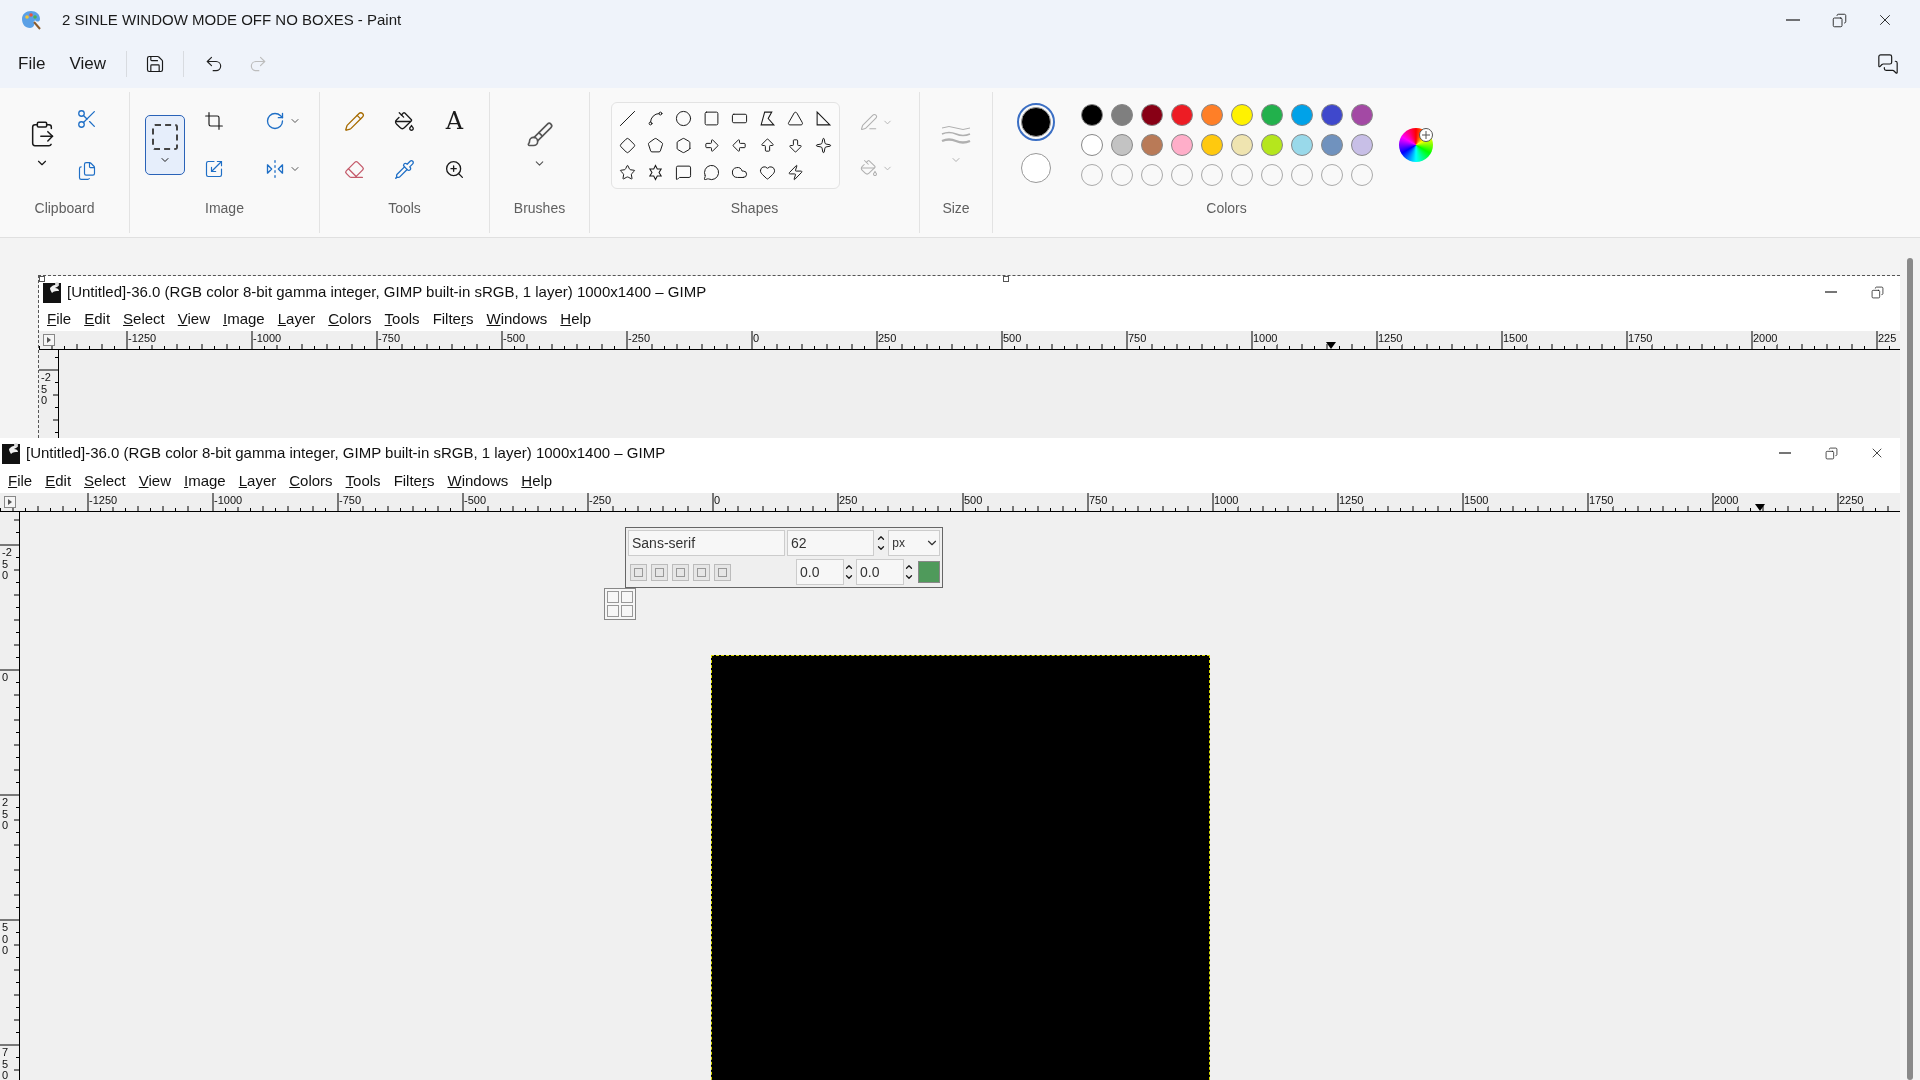 This screenshot has height=1080, width=1920. What do you see at coordinates (914, 543) in the screenshot?
I see `unit-dropdown: px` at bounding box center [914, 543].